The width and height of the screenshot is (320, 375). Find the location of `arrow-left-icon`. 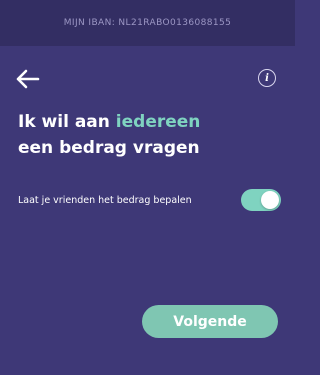

arrow-left-icon is located at coordinates (27, 79).